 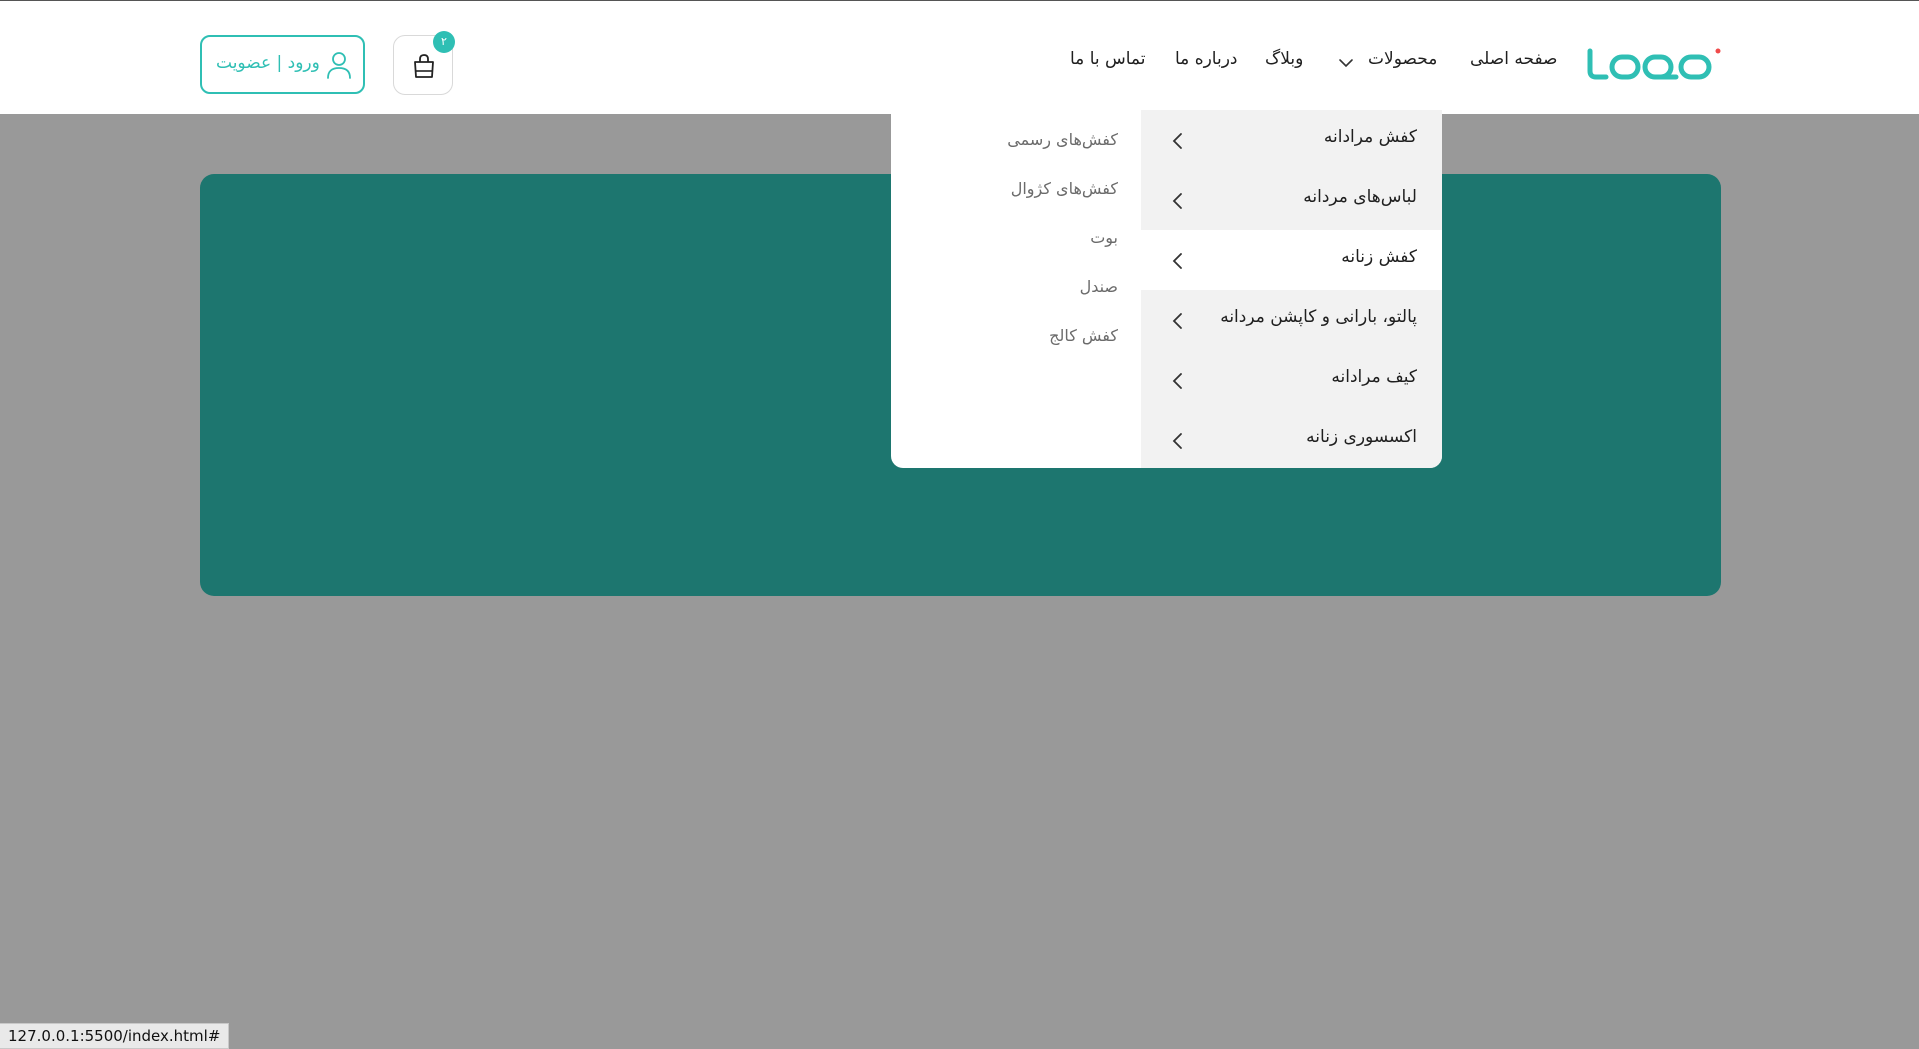 I want to click on nav-home: صفحه اصلی, so click(x=1513, y=62).